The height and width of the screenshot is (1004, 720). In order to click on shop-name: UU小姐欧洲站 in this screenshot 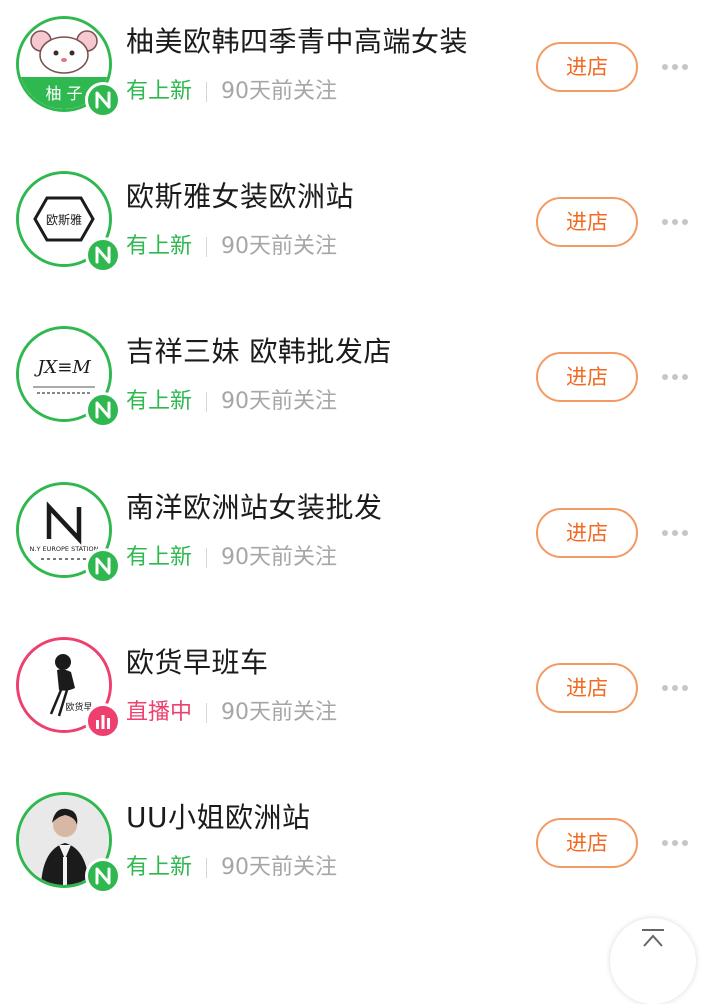, I will do `click(218, 818)`.